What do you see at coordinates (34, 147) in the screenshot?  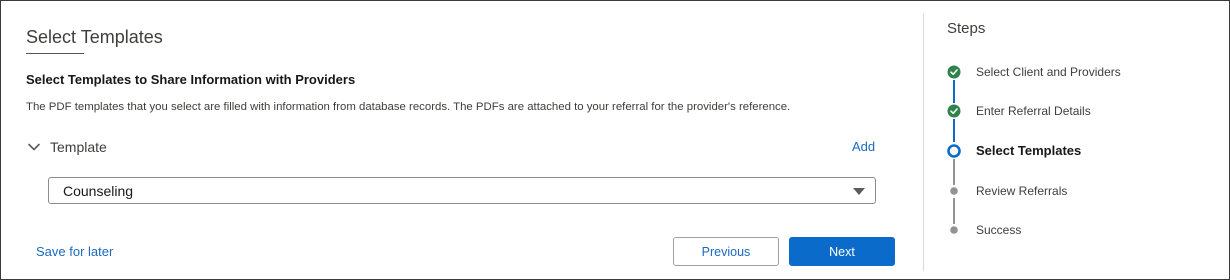 I see `chevron-down-icon` at bounding box center [34, 147].